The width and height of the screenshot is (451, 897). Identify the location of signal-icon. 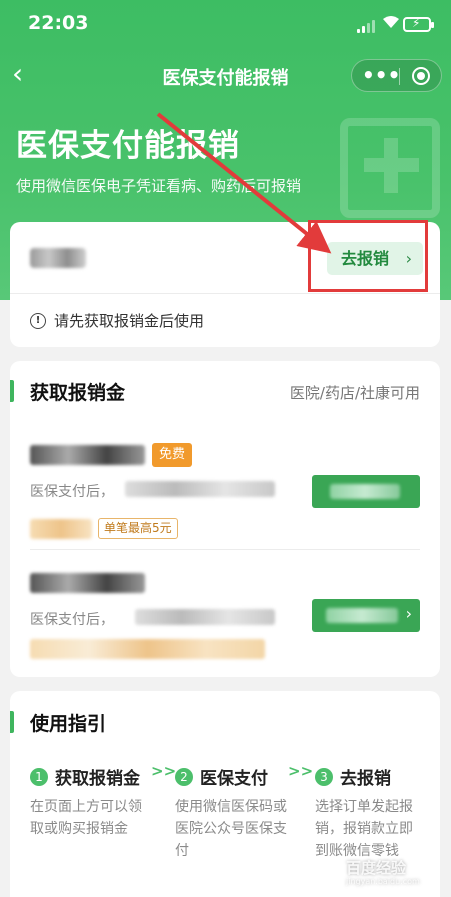
(367, 26).